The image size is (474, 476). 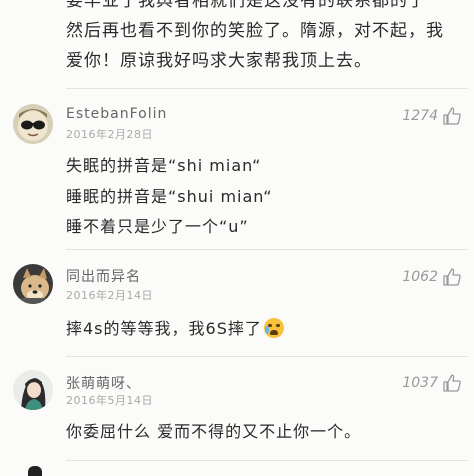 What do you see at coordinates (273, 328) in the screenshot?
I see `crying-face-emoji-icon` at bounding box center [273, 328].